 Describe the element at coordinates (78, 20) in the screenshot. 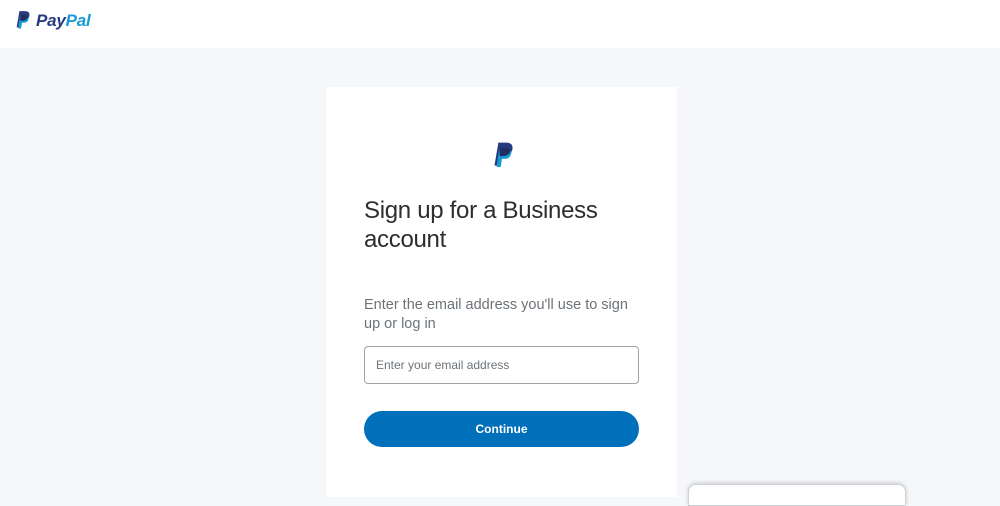

I see `brand-word-pal: Pal` at that location.